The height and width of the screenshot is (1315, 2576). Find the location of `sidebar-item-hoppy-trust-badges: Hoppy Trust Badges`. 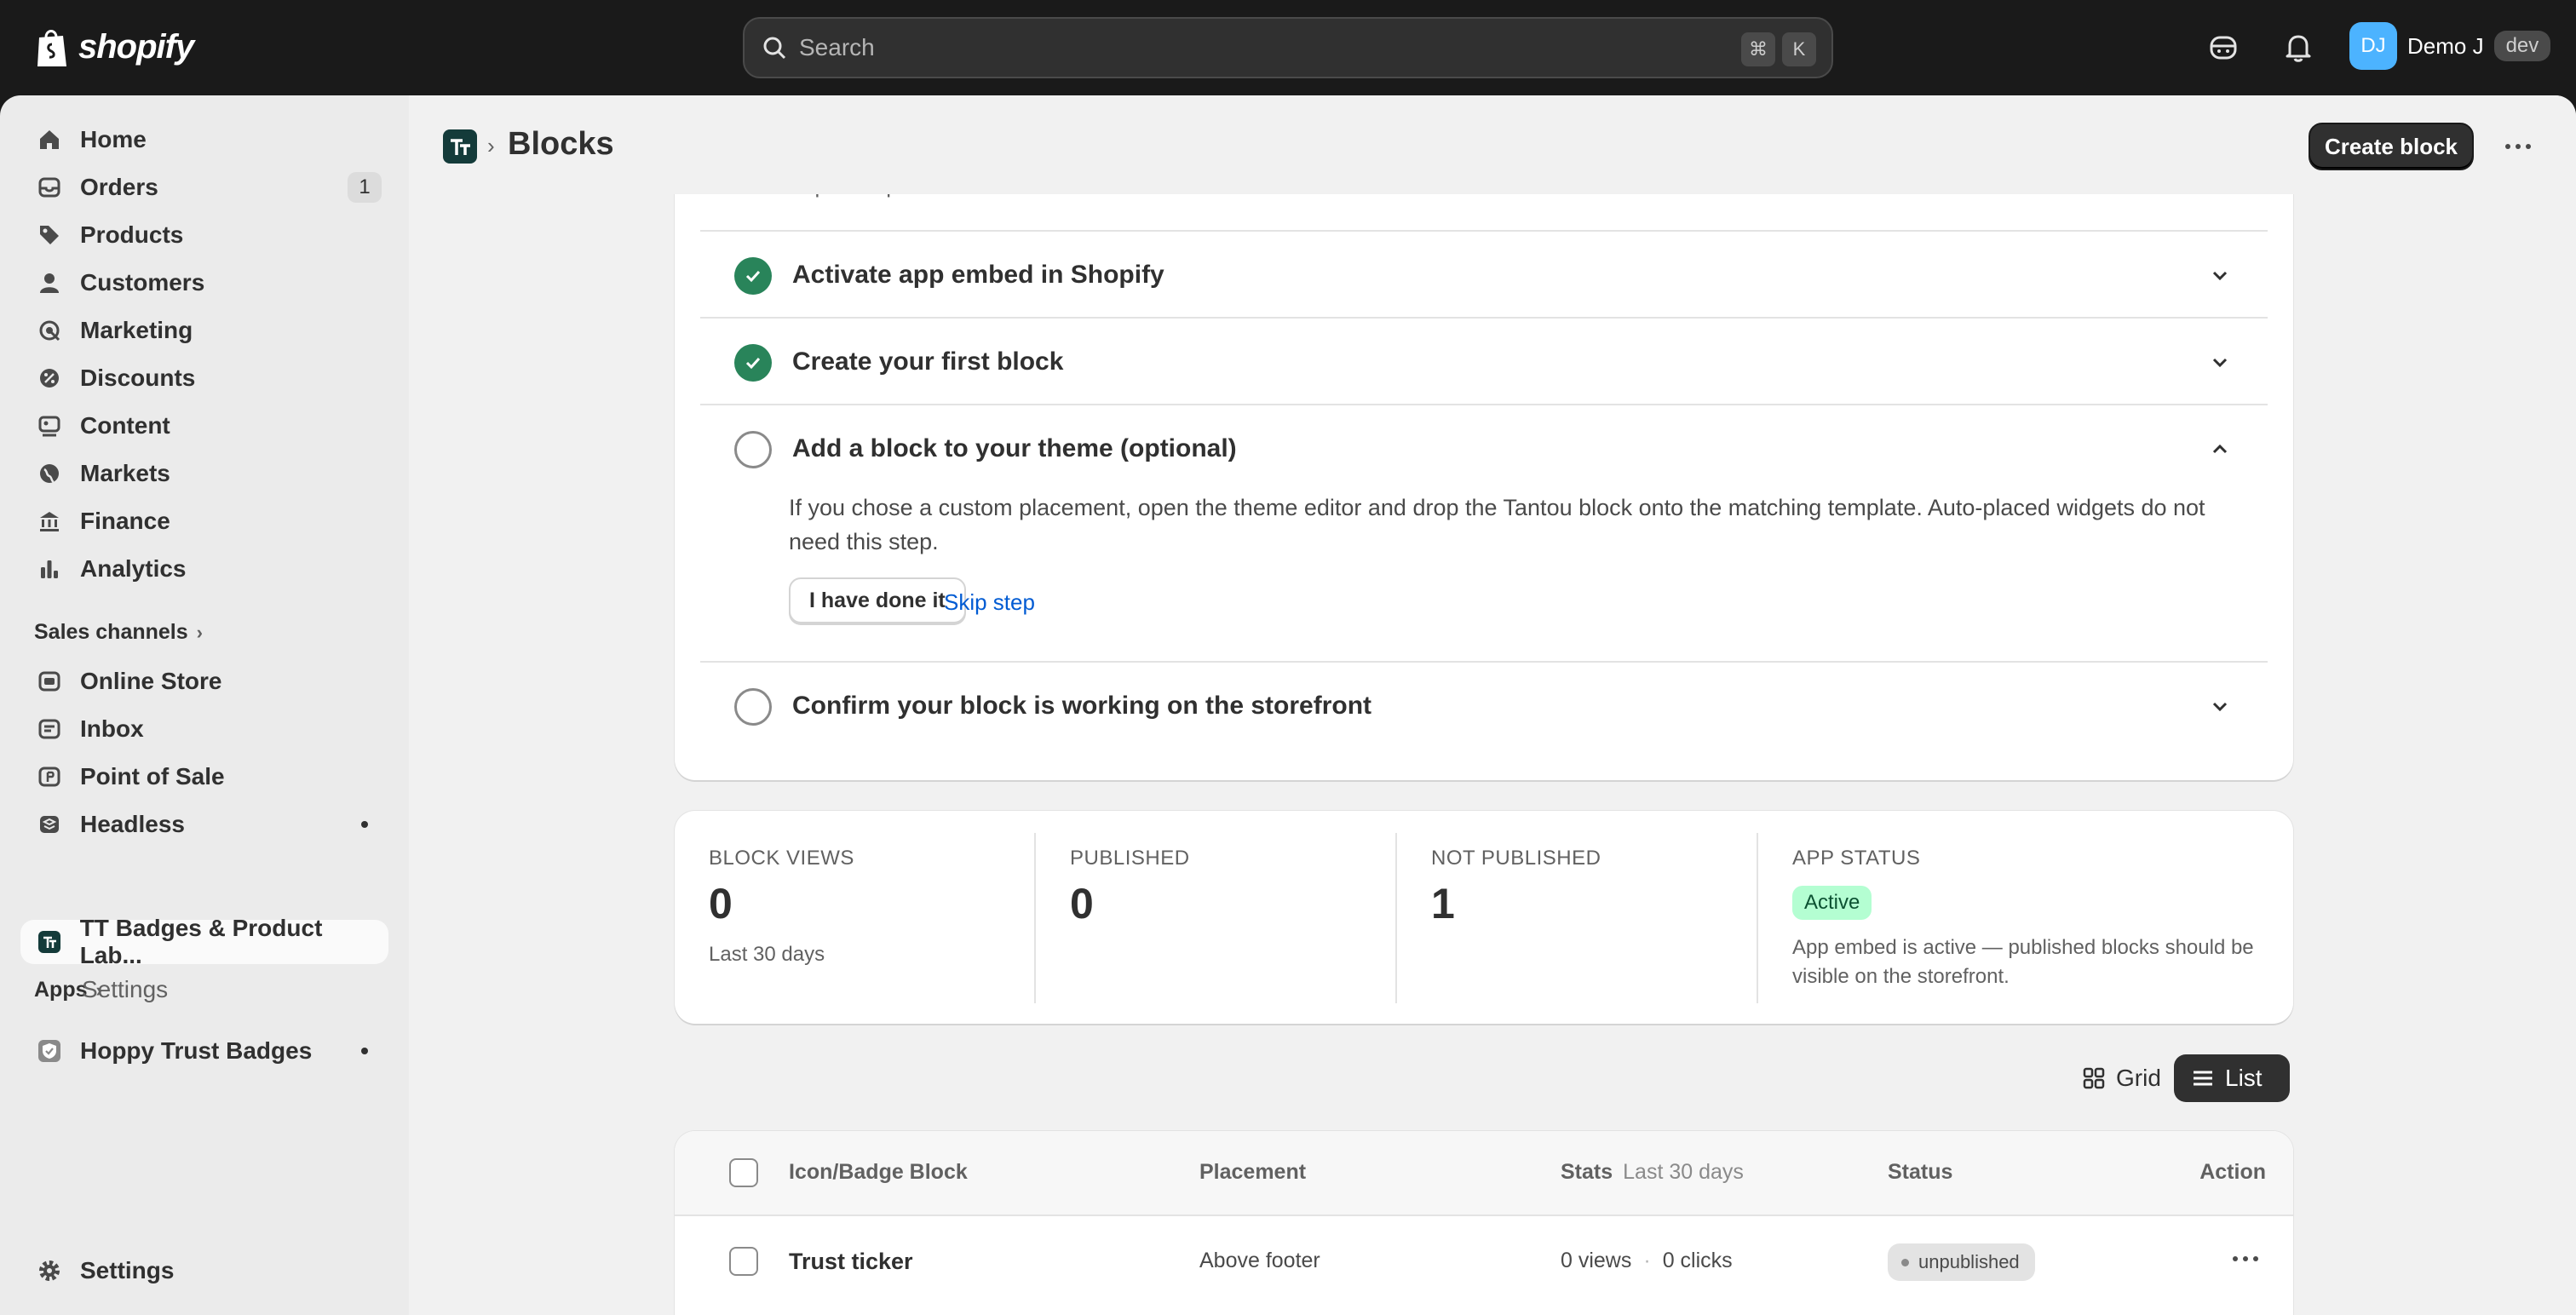

sidebar-item-hoppy-trust-badges: Hoppy Trust Badges is located at coordinates (204, 1051).